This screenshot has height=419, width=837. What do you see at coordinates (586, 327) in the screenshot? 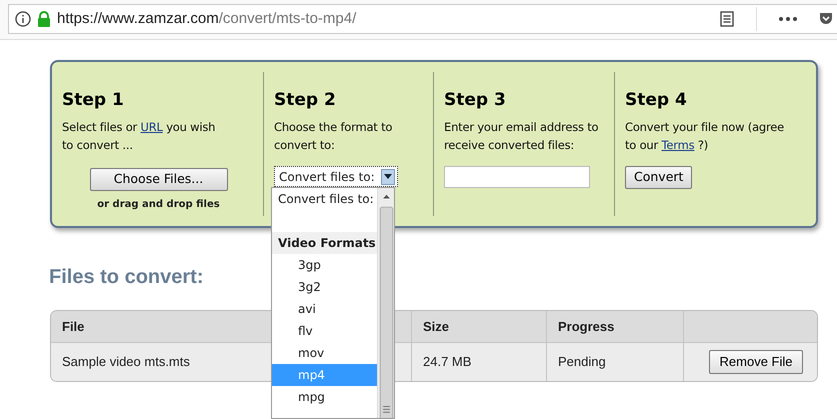
I see `column-header: Progress` at bounding box center [586, 327].